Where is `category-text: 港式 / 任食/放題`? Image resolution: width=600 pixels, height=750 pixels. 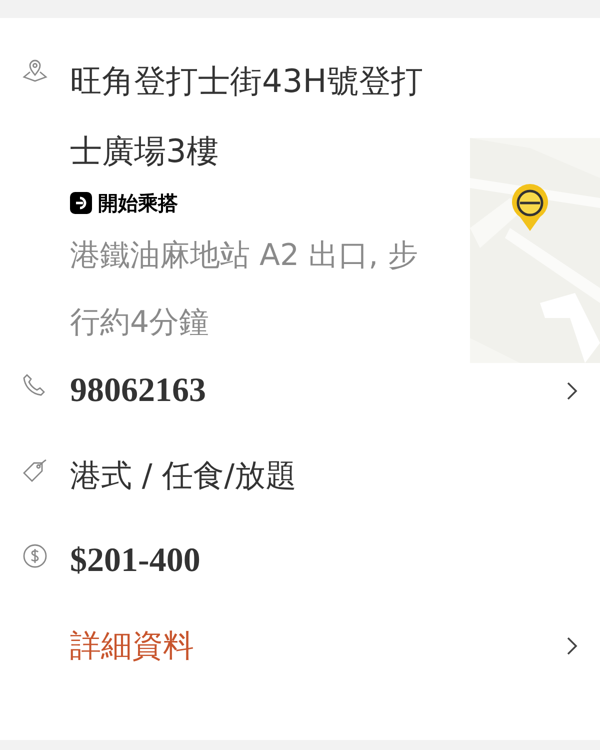 category-text: 港式 / 任食/放題 is located at coordinates (184, 476).